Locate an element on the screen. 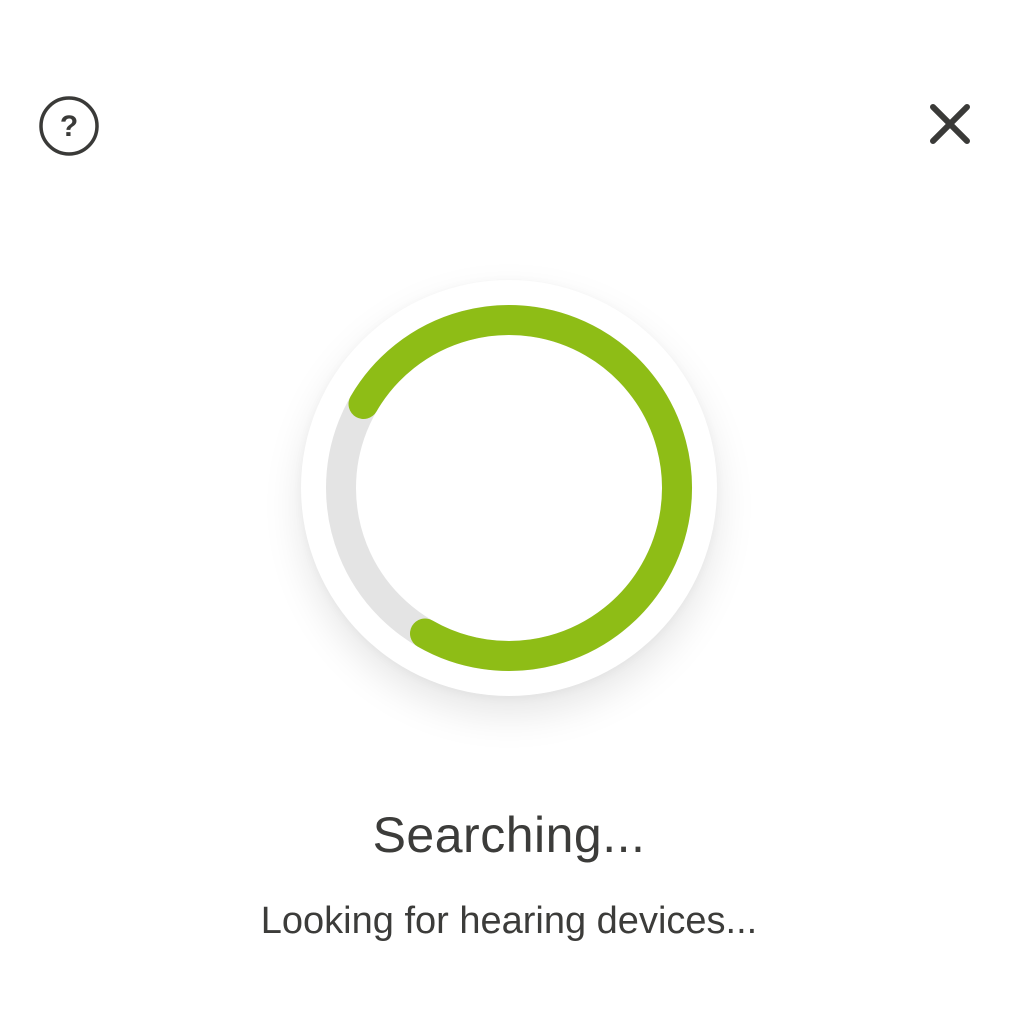 The height and width of the screenshot is (1024, 1018). help-button: ? is located at coordinates (69, 126).